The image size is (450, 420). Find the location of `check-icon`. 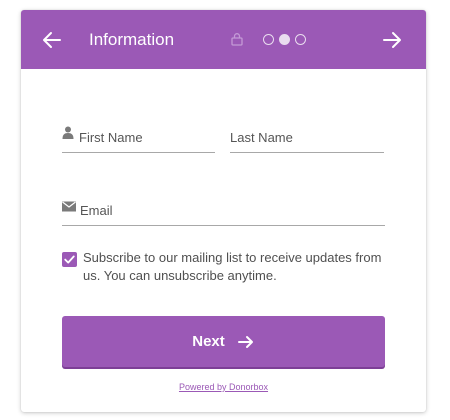

check-icon is located at coordinates (69, 259).